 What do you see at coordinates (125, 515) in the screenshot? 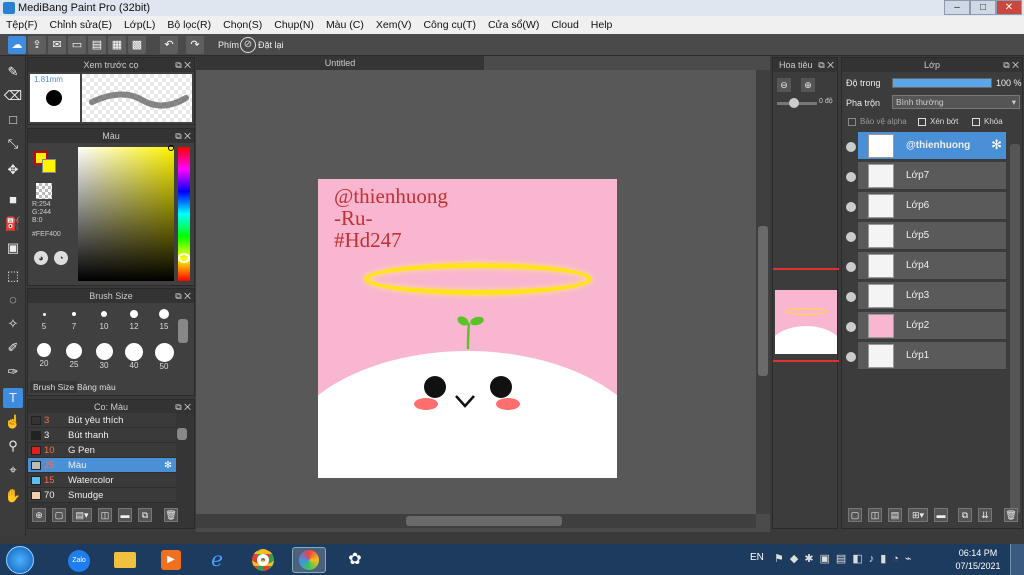
I see `brush-folder-icon: ▬` at bounding box center [125, 515].